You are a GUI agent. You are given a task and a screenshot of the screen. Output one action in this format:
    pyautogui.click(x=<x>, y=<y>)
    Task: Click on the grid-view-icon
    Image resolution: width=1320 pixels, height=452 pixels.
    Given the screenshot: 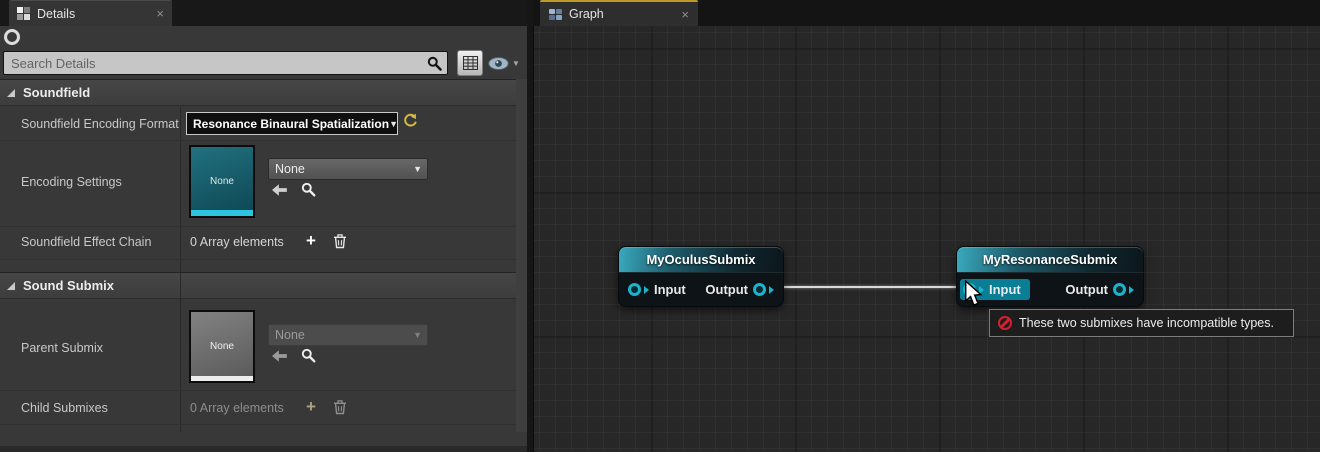 What is the action you would take?
    pyautogui.click(x=470, y=63)
    